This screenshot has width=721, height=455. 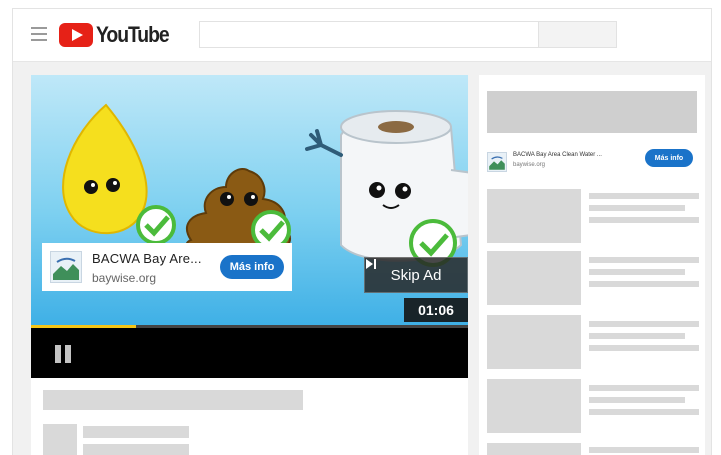 What do you see at coordinates (249, 416) in the screenshot?
I see `video-info-placeholder` at bounding box center [249, 416].